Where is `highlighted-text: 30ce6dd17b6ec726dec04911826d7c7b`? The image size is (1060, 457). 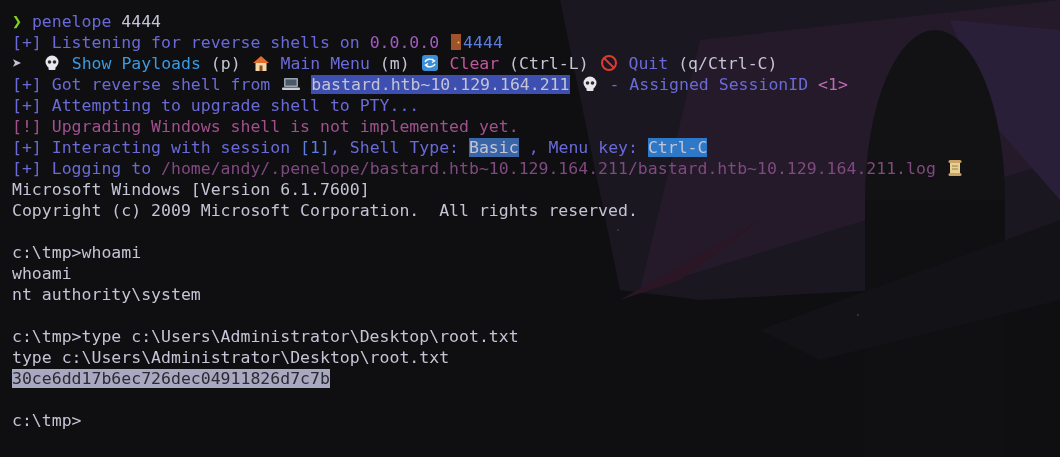 highlighted-text: 30ce6dd17b6ec726dec04911826d7c7b is located at coordinates (171, 378).